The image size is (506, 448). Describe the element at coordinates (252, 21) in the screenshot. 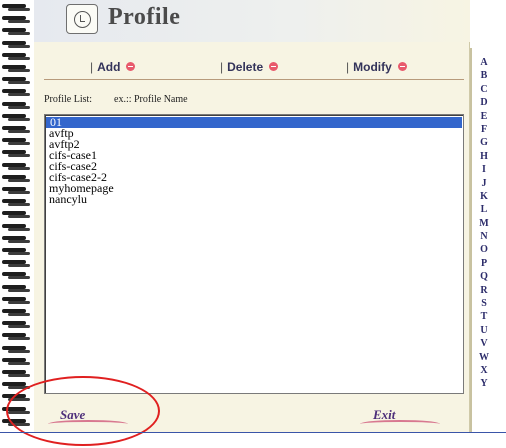

I see `header-bar: Profile` at that location.